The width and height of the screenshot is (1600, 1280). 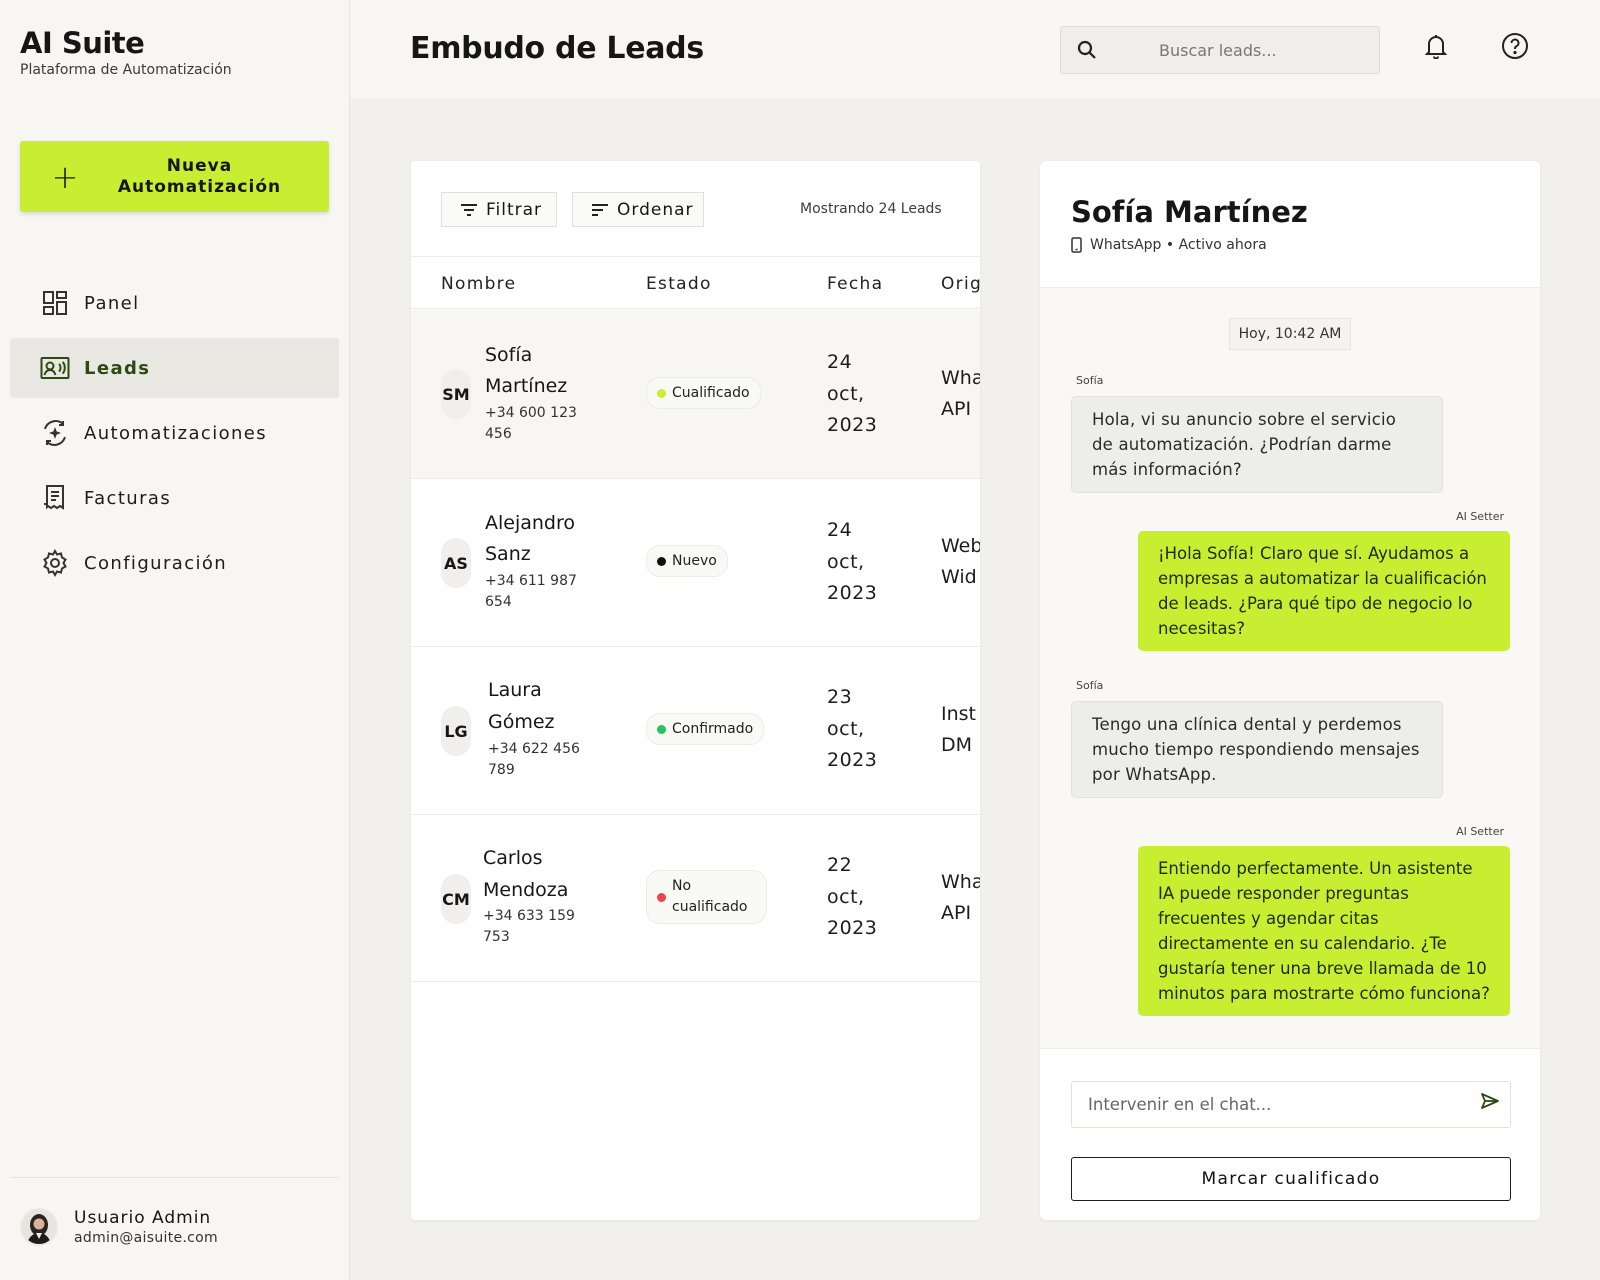 I want to click on search-box, so click(x=1220, y=50).